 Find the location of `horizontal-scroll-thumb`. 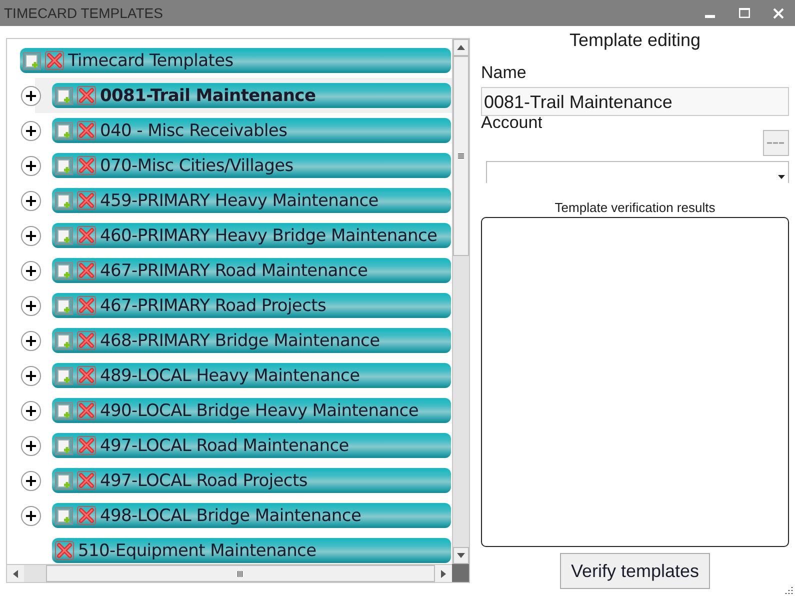

horizontal-scroll-thumb is located at coordinates (240, 573).